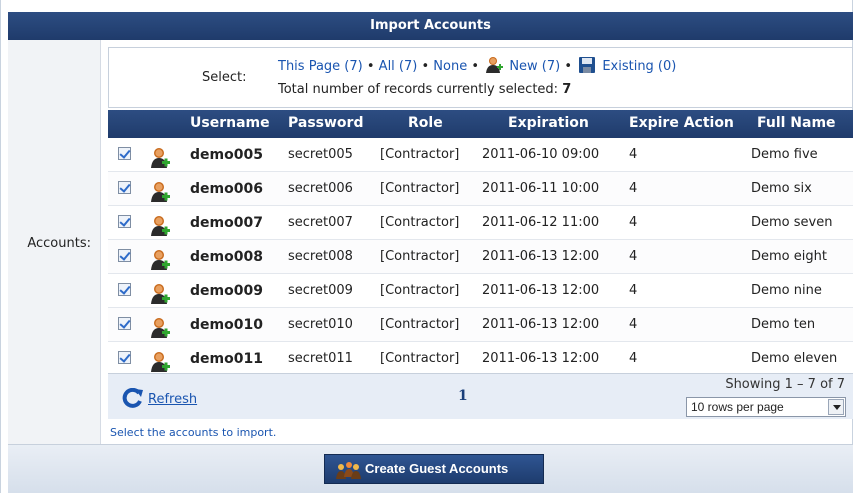 The image size is (853, 493). I want to click on page-title: Import Accounts, so click(430, 26).